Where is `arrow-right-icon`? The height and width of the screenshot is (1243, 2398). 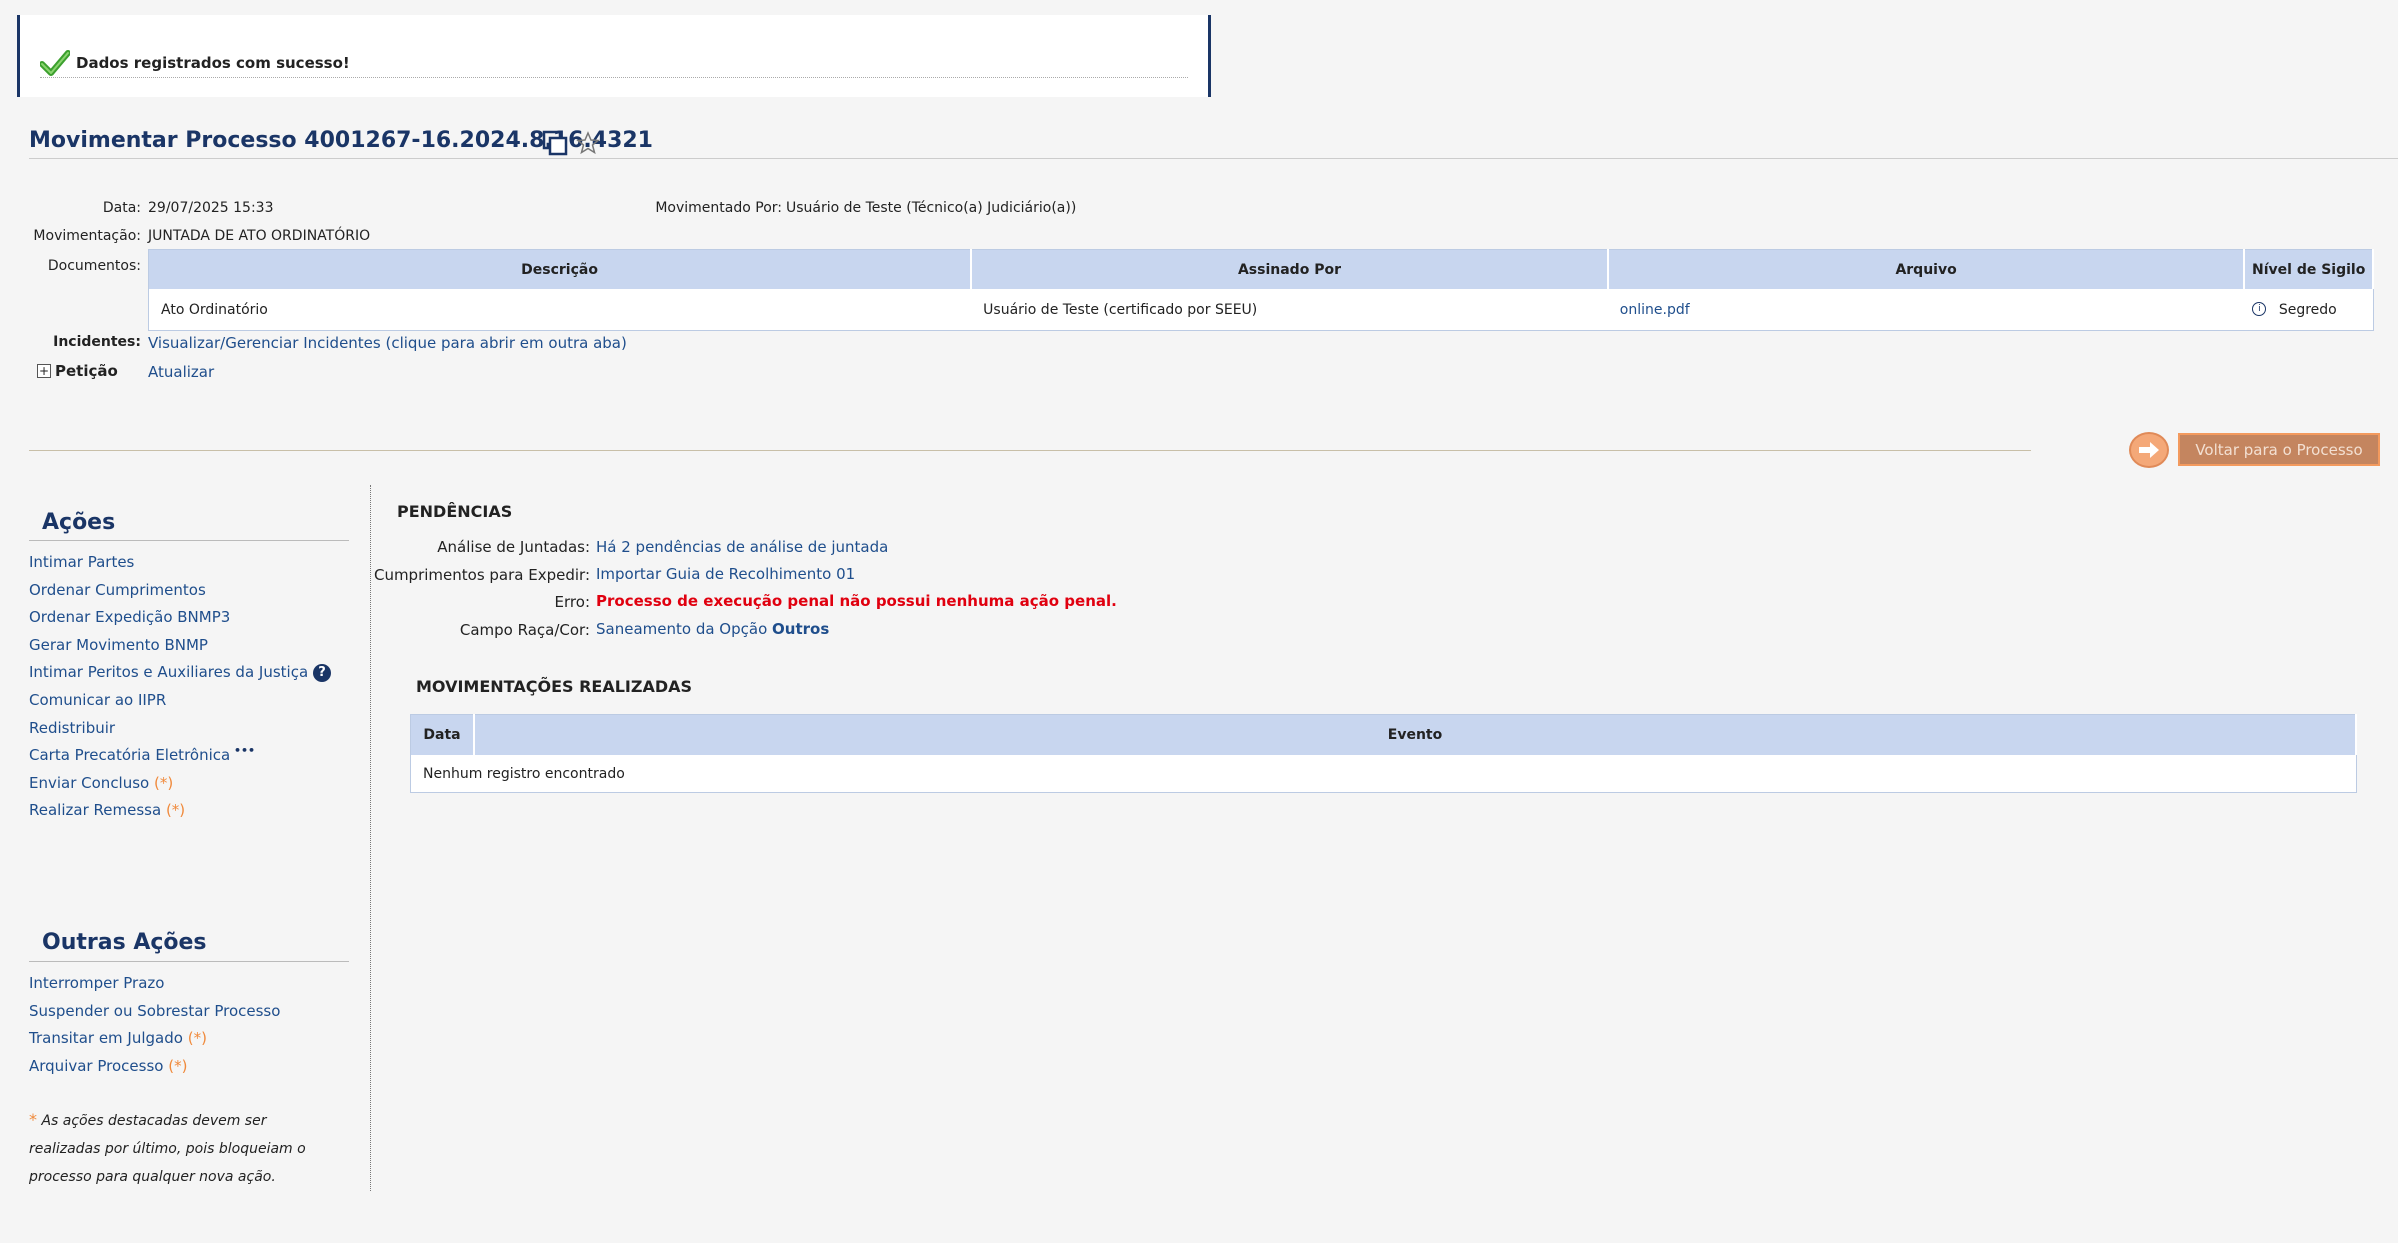
arrow-right-icon is located at coordinates (2149, 450).